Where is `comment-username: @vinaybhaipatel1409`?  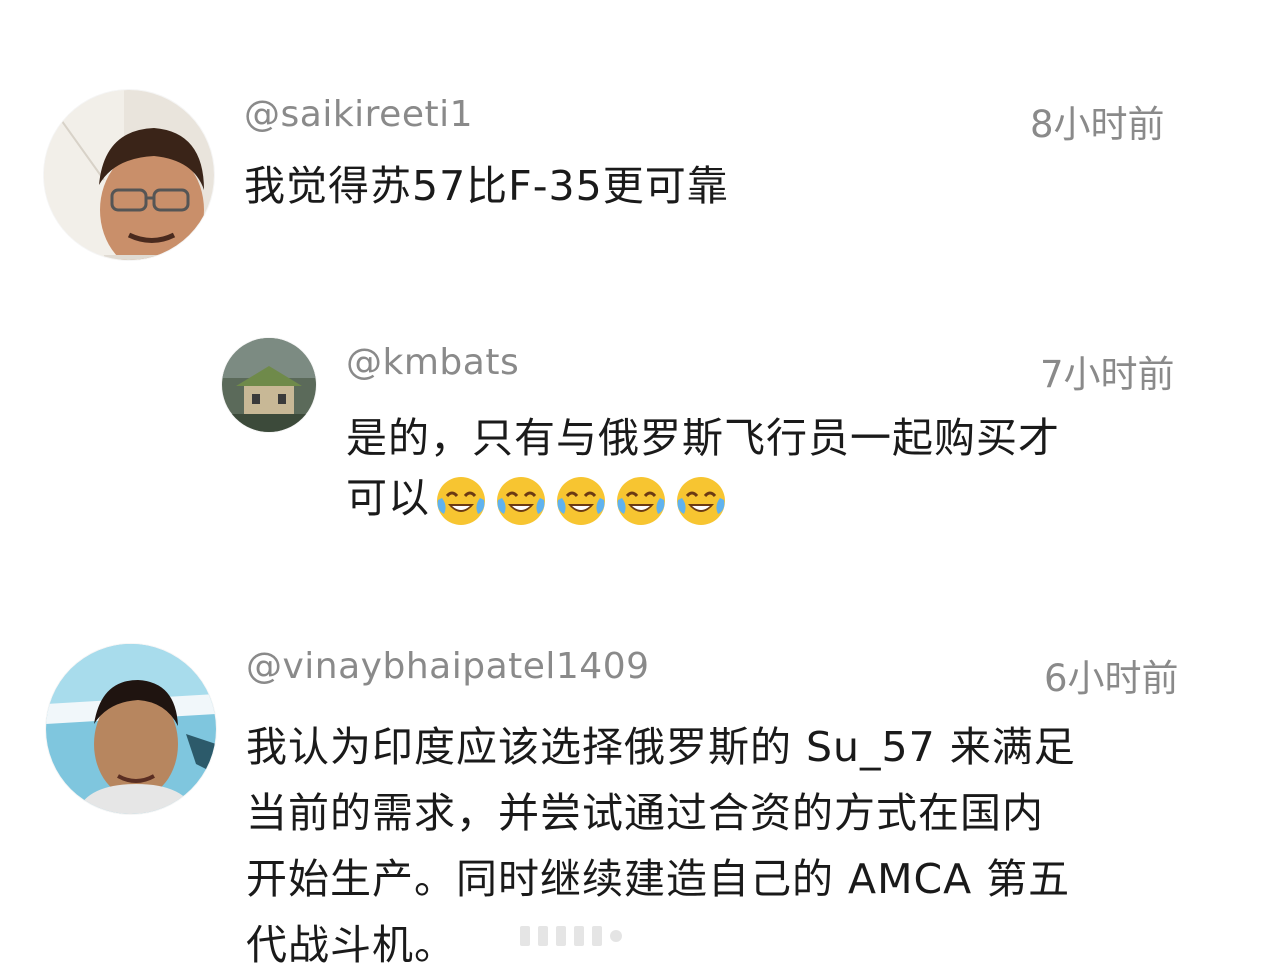
comment-username: @vinaybhaipatel1409 is located at coordinates (448, 666).